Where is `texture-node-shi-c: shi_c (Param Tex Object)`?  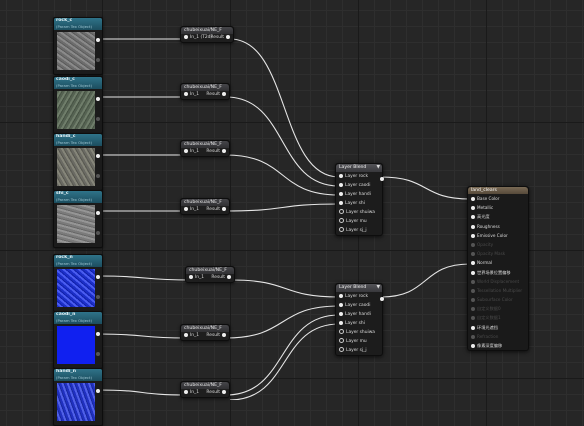
texture-node-shi-c: shi_c (Param Tex Object) is located at coordinates (78, 219).